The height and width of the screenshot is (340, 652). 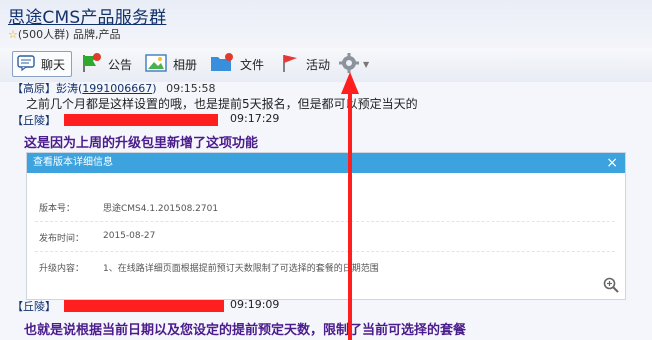 I want to click on group-tags: 品牌,产品, so click(x=96, y=34).